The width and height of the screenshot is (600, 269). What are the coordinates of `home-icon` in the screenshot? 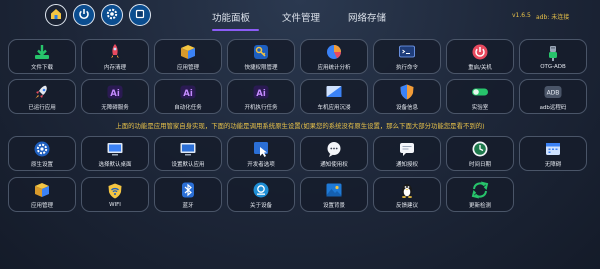 It's located at (56, 15).